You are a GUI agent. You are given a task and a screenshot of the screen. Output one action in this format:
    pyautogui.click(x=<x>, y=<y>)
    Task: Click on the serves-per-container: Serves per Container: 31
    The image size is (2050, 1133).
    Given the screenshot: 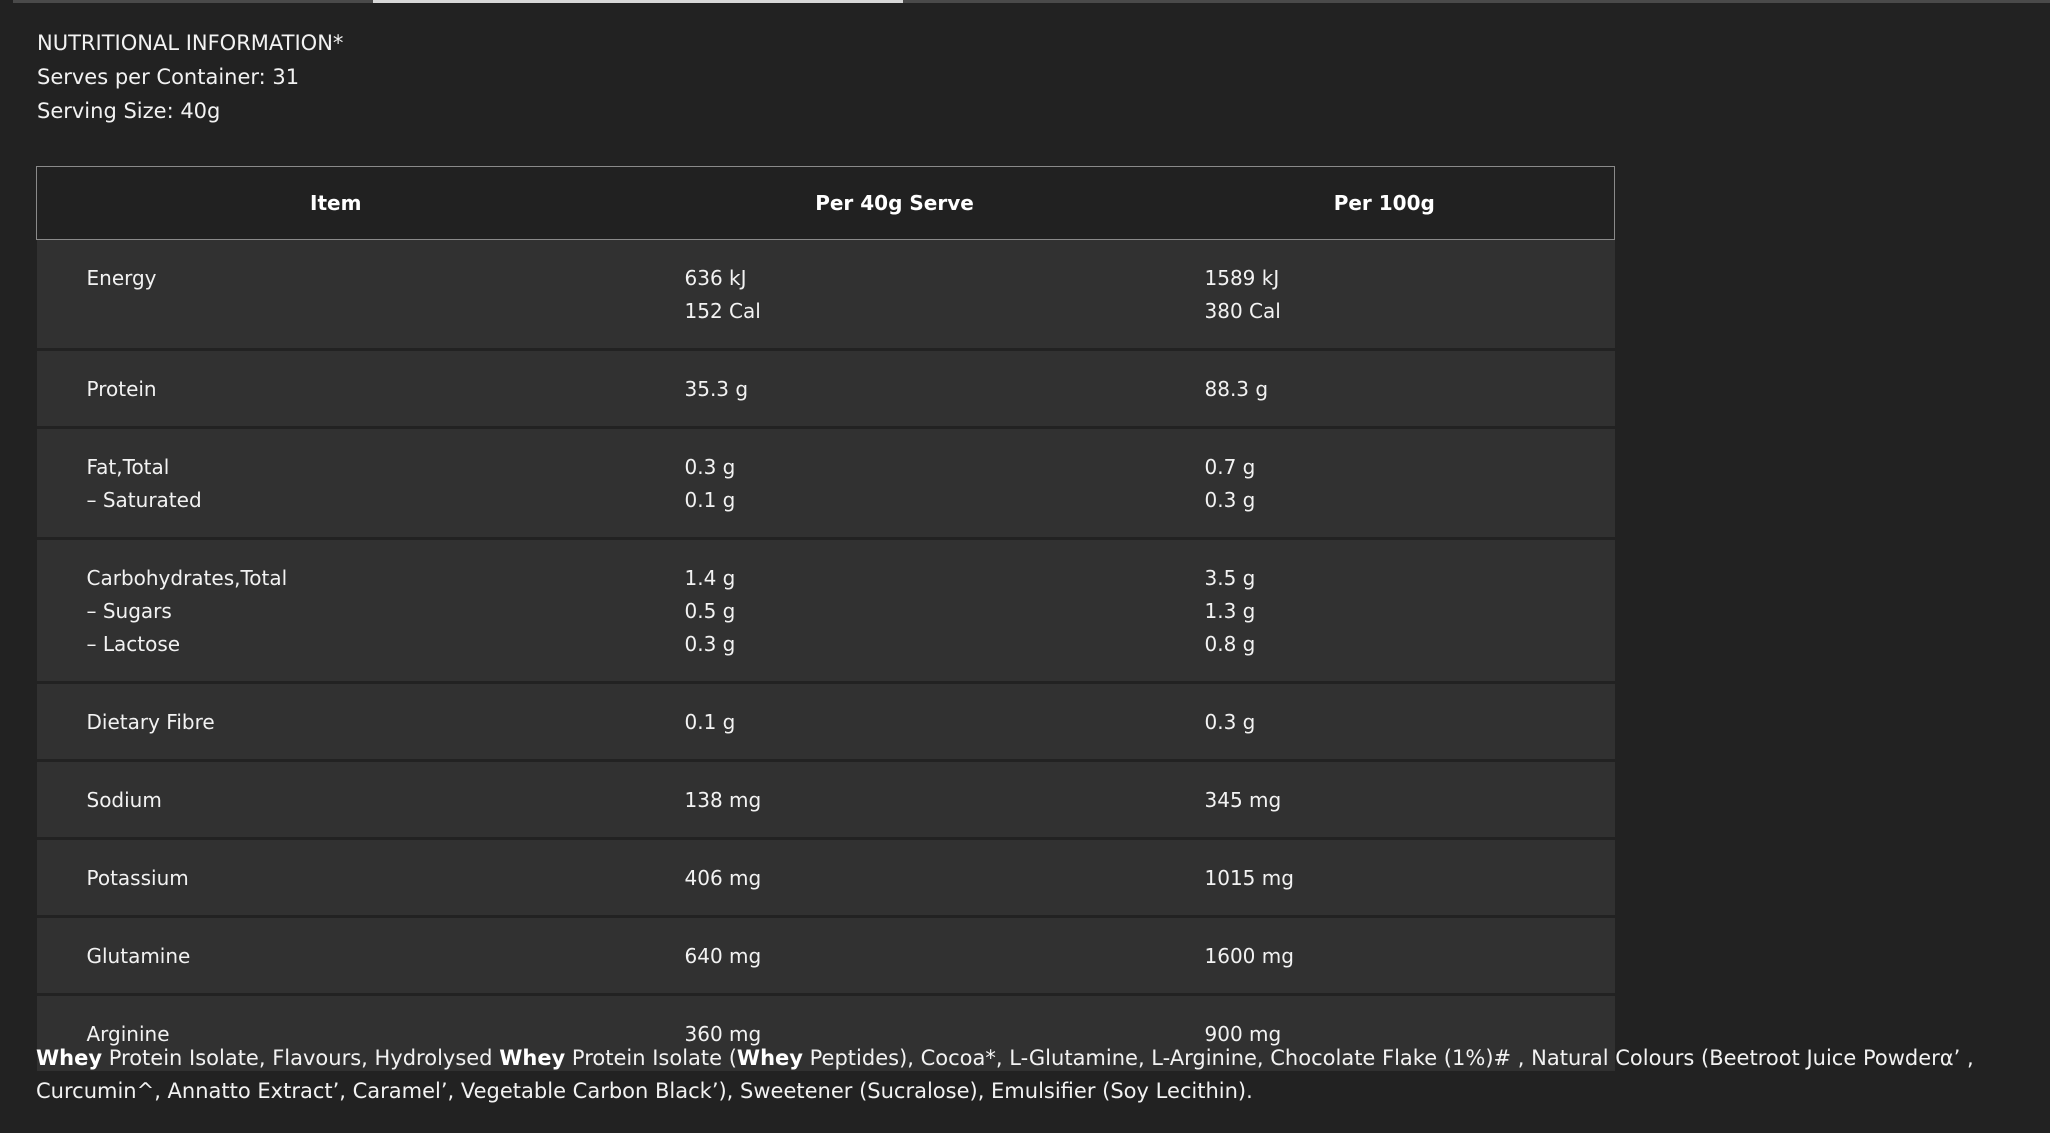 What is the action you would take?
    pyautogui.click(x=168, y=77)
    